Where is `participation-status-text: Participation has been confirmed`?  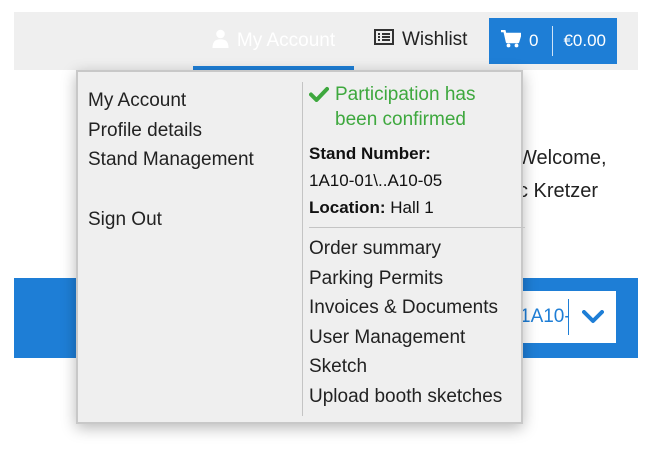
participation-status-text: Participation has been confirmed is located at coordinates (405, 107).